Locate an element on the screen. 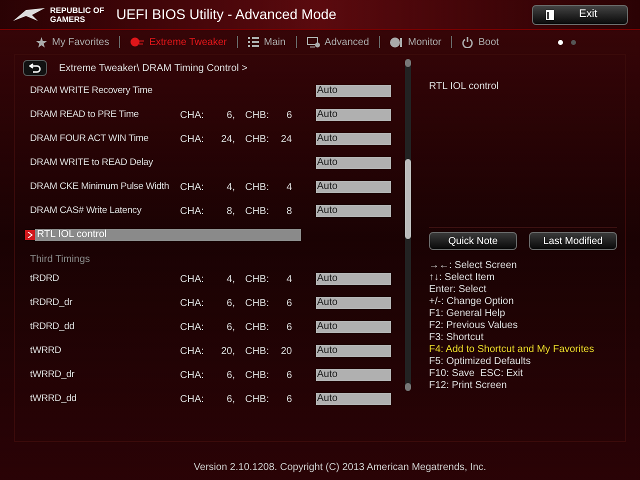  setting-label: DRAM READ to PRE Time is located at coordinates (85, 115).